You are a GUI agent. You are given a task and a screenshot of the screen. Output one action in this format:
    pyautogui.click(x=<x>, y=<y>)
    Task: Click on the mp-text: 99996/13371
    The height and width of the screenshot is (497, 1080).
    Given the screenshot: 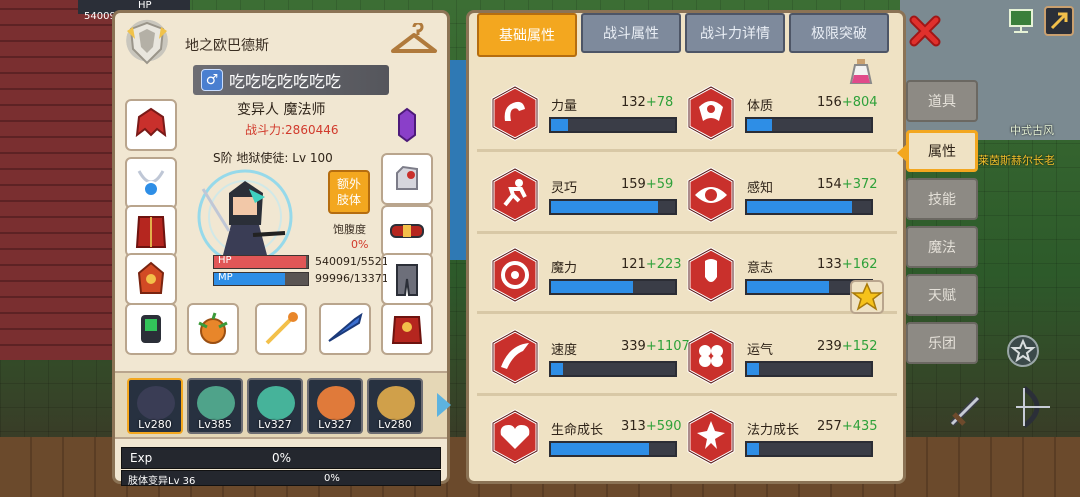 What is the action you would take?
    pyautogui.click(x=351, y=278)
    